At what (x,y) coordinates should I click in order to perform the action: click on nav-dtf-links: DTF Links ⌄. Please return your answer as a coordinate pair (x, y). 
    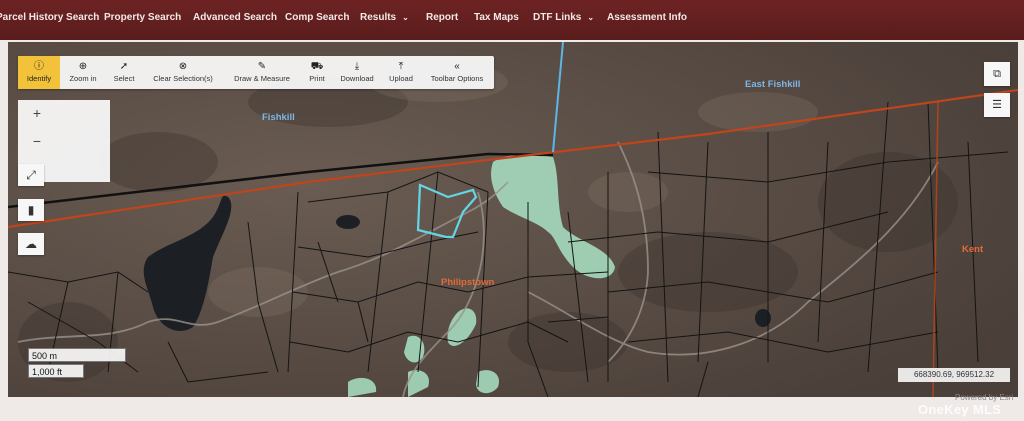
    Looking at the image, I should click on (563, 17).